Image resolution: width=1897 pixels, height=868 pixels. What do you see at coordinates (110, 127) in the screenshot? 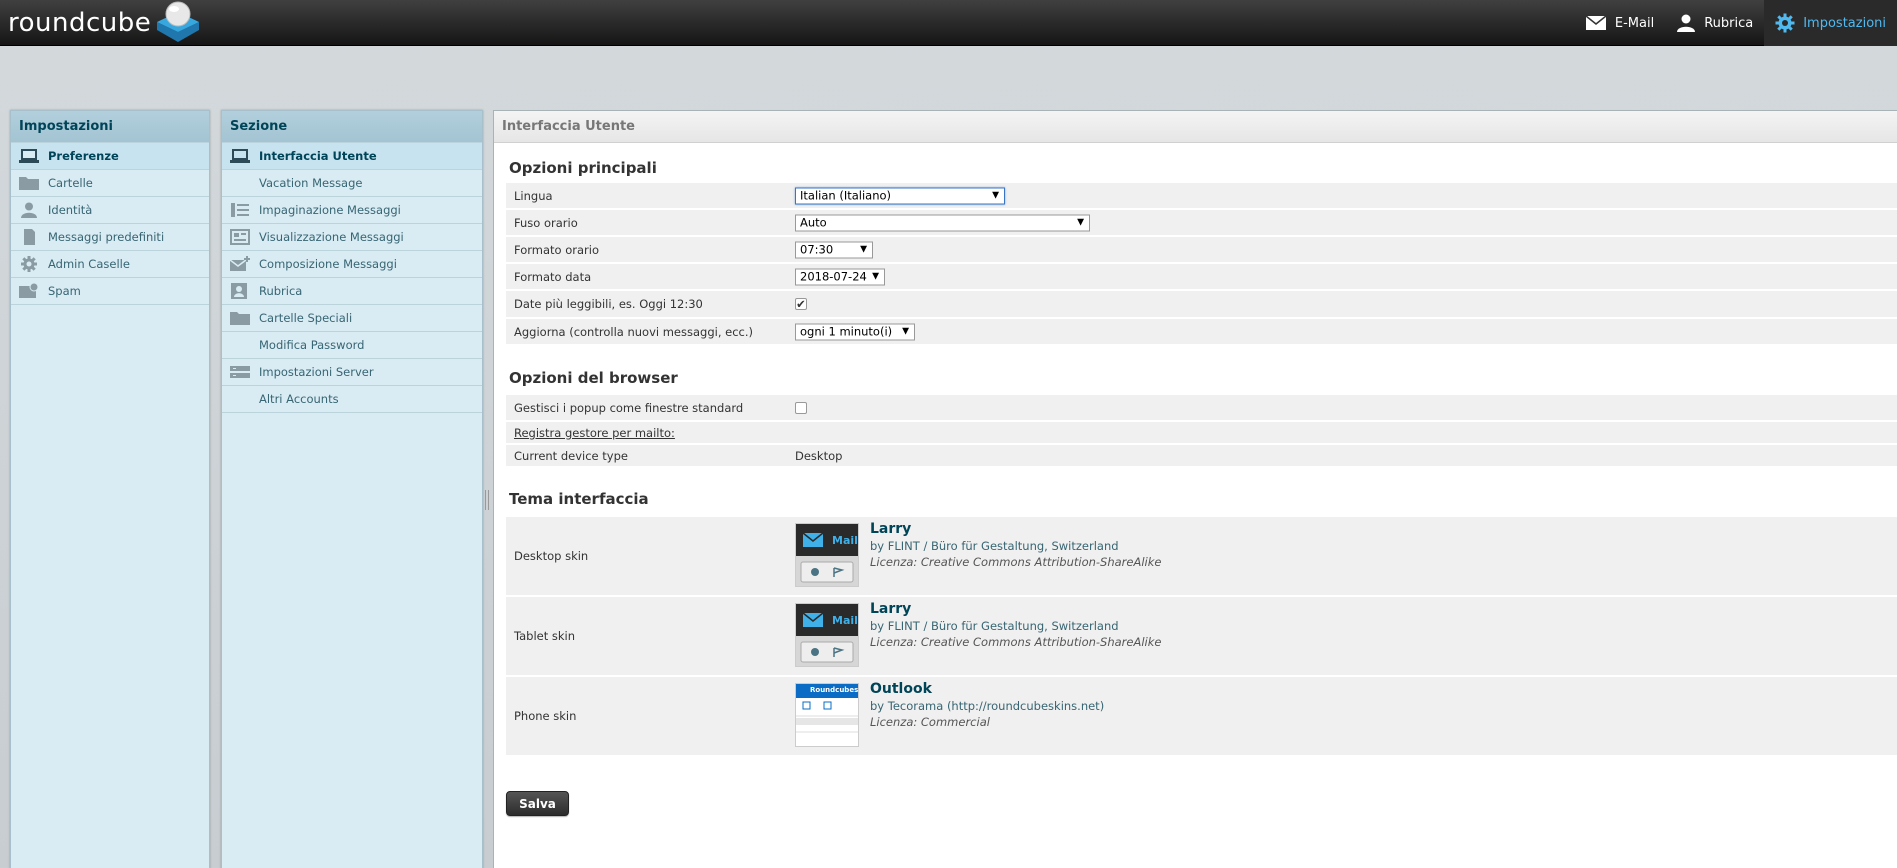
I see `settings-panel-title: Impostazioni` at bounding box center [110, 127].